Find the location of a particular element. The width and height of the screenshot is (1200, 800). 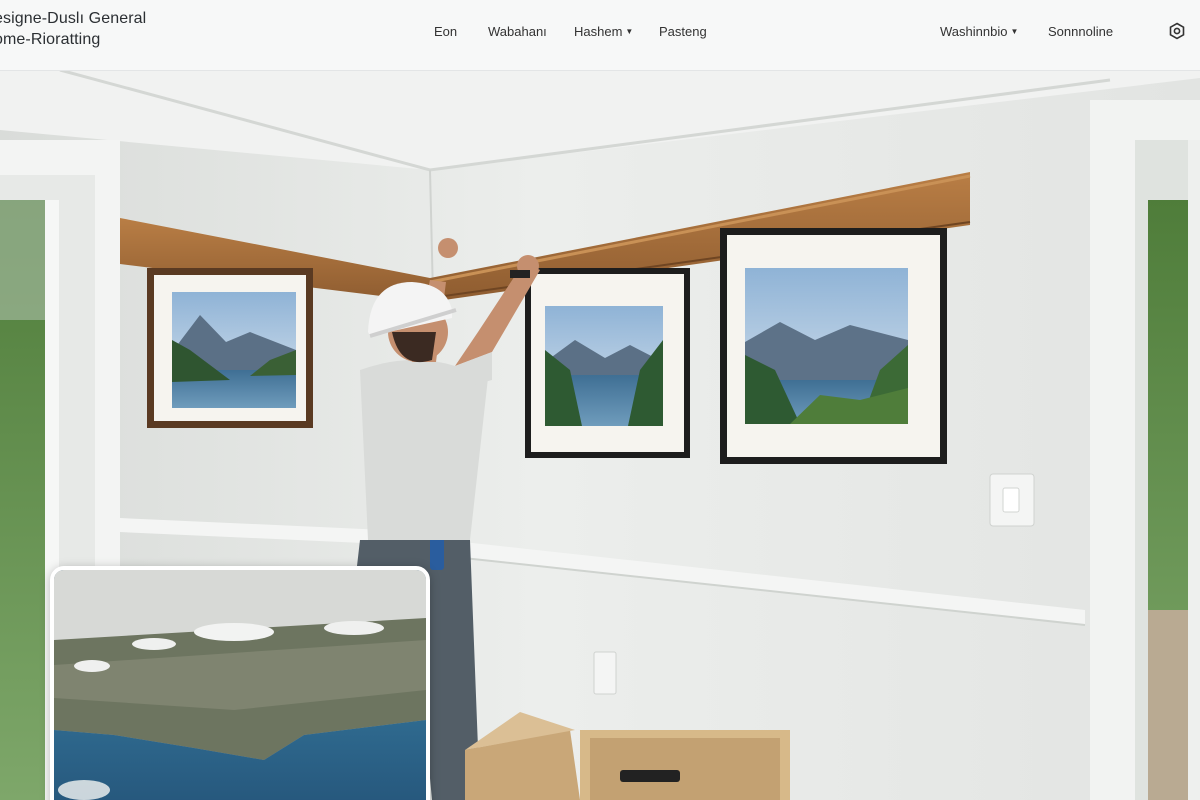

nav-link-2: Wabahanı is located at coordinates (517, 31).